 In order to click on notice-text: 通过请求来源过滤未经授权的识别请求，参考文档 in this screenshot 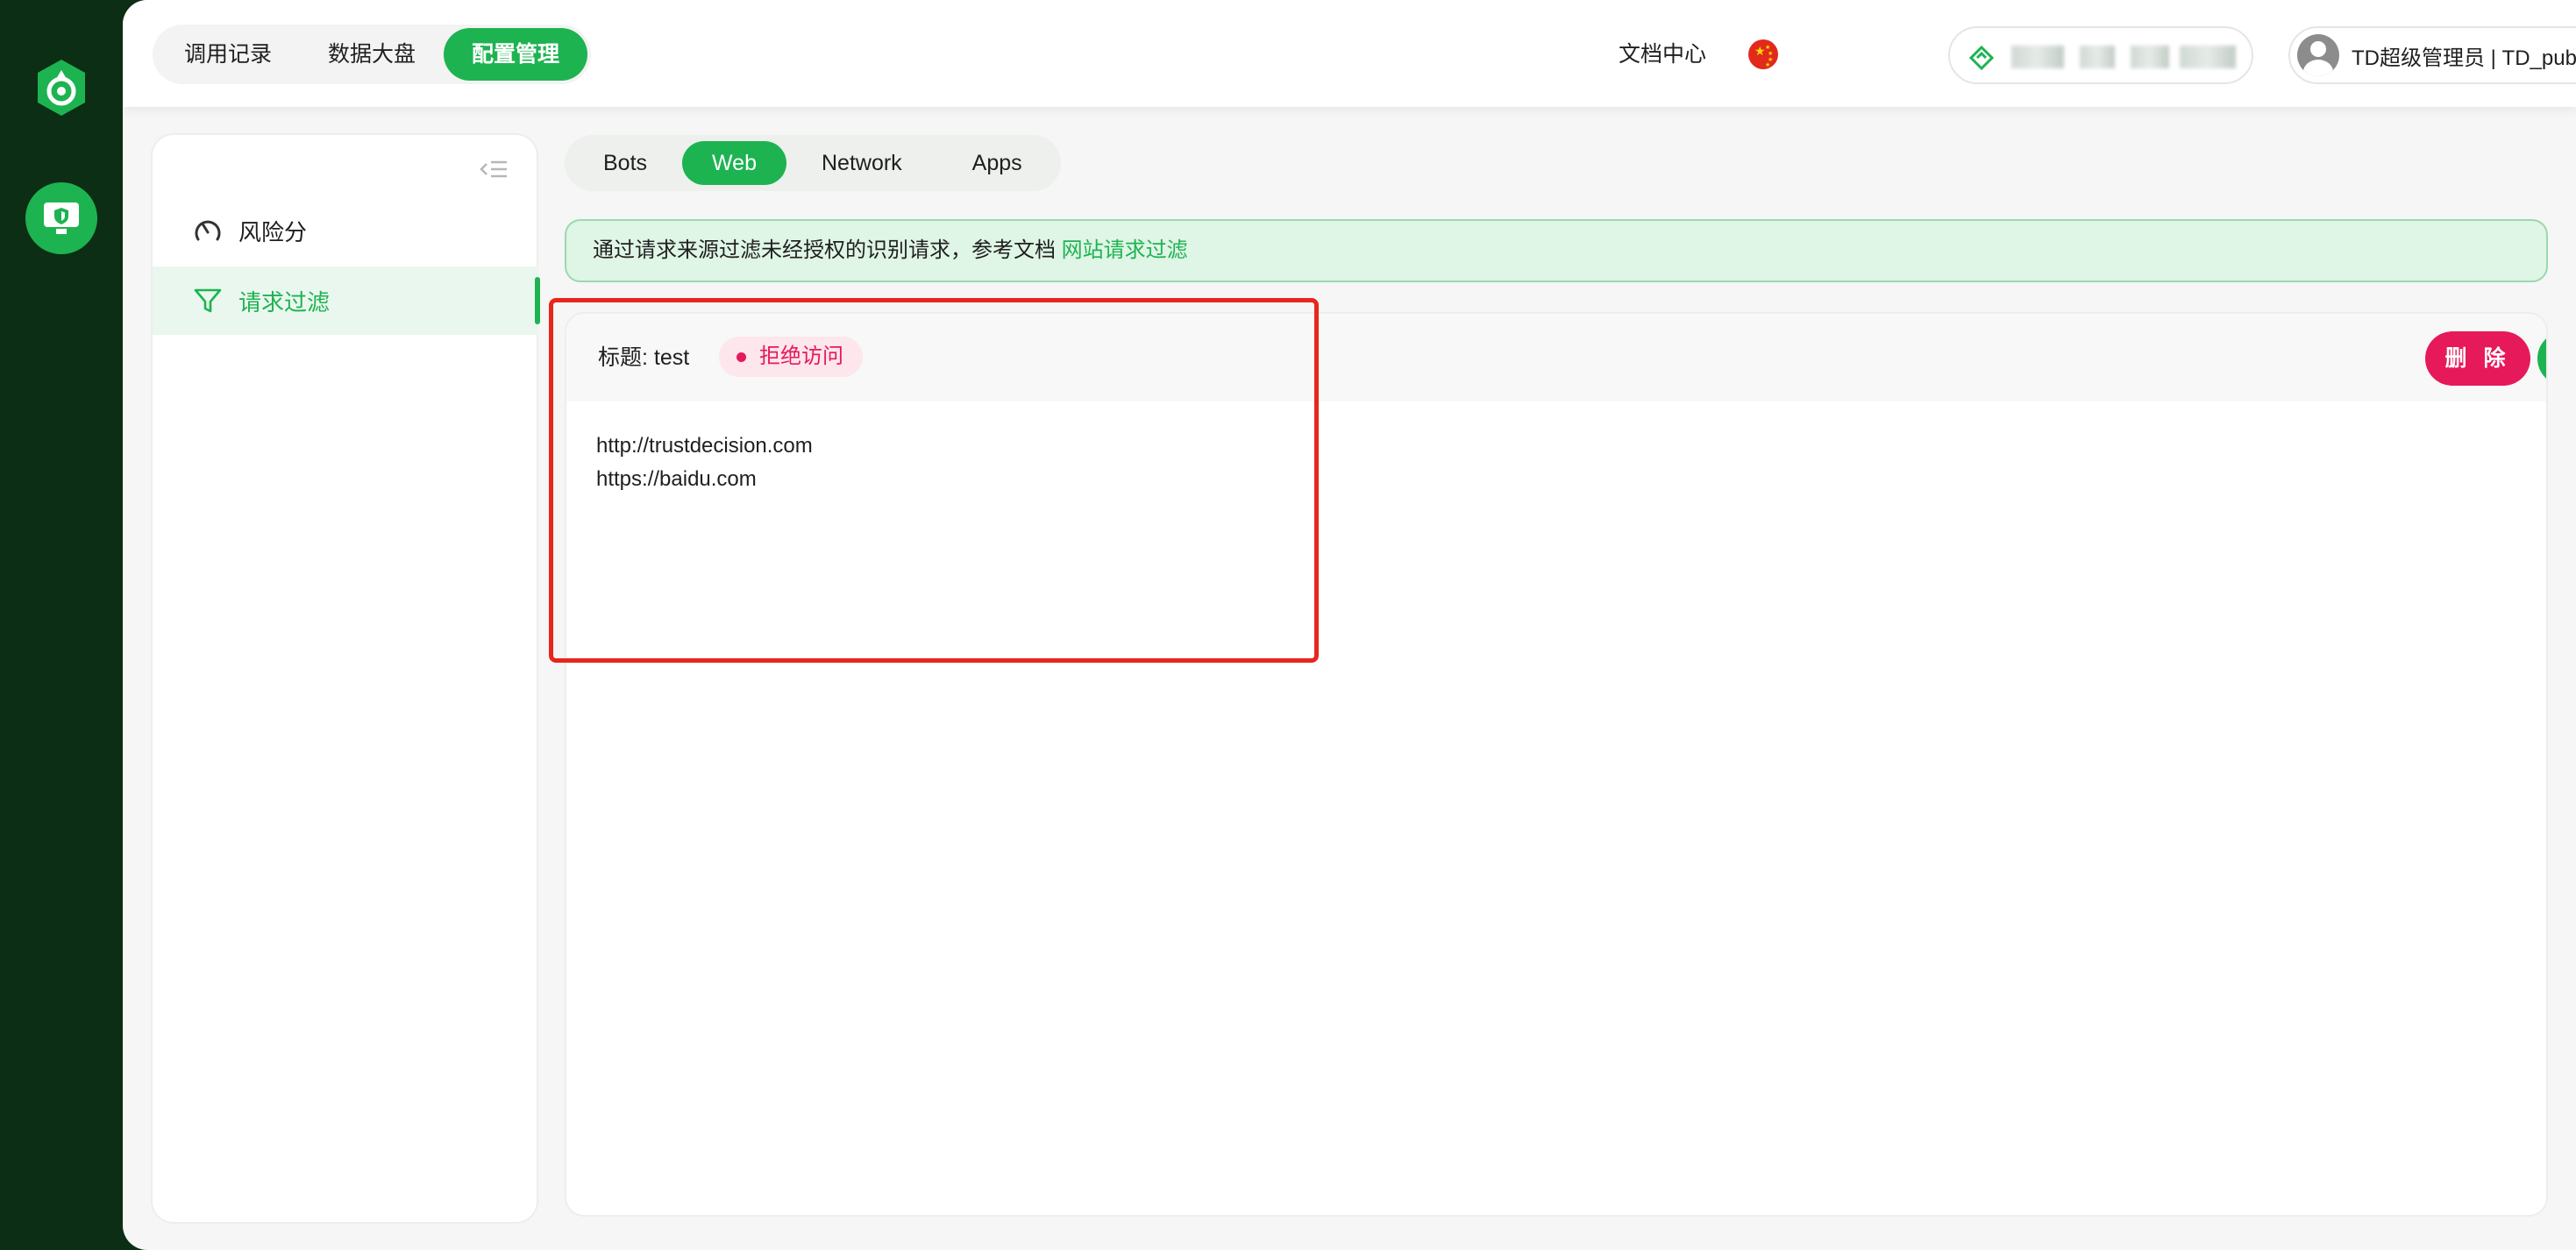, I will do `click(827, 250)`.